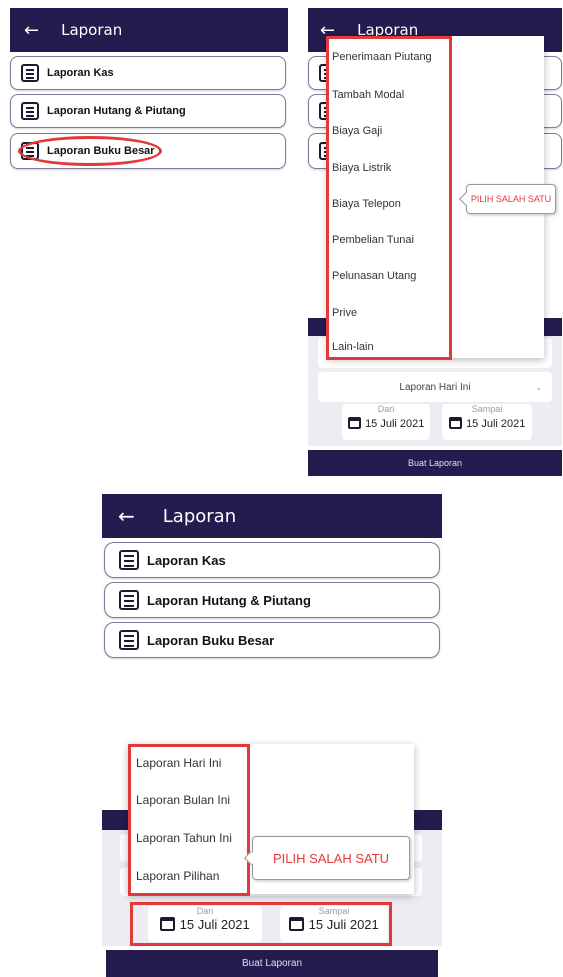 The height and width of the screenshot is (977, 563). Describe the element at coordinates (211, 640) in the screenshot. I see `menu-item-label: Laporan Buku Besar` at that location.